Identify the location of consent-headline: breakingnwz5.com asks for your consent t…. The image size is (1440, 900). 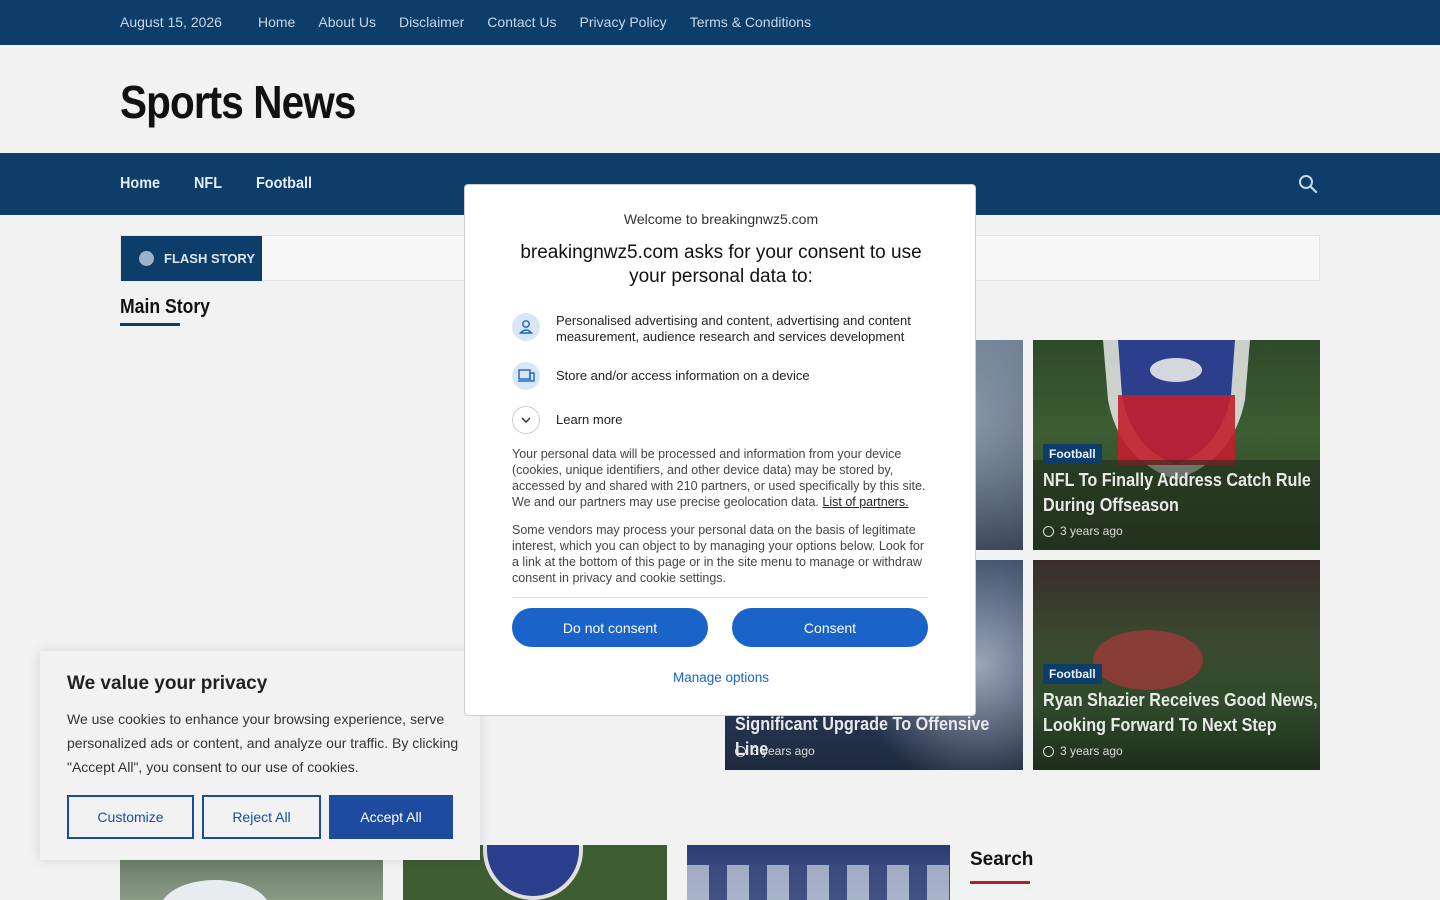
(721, 264).